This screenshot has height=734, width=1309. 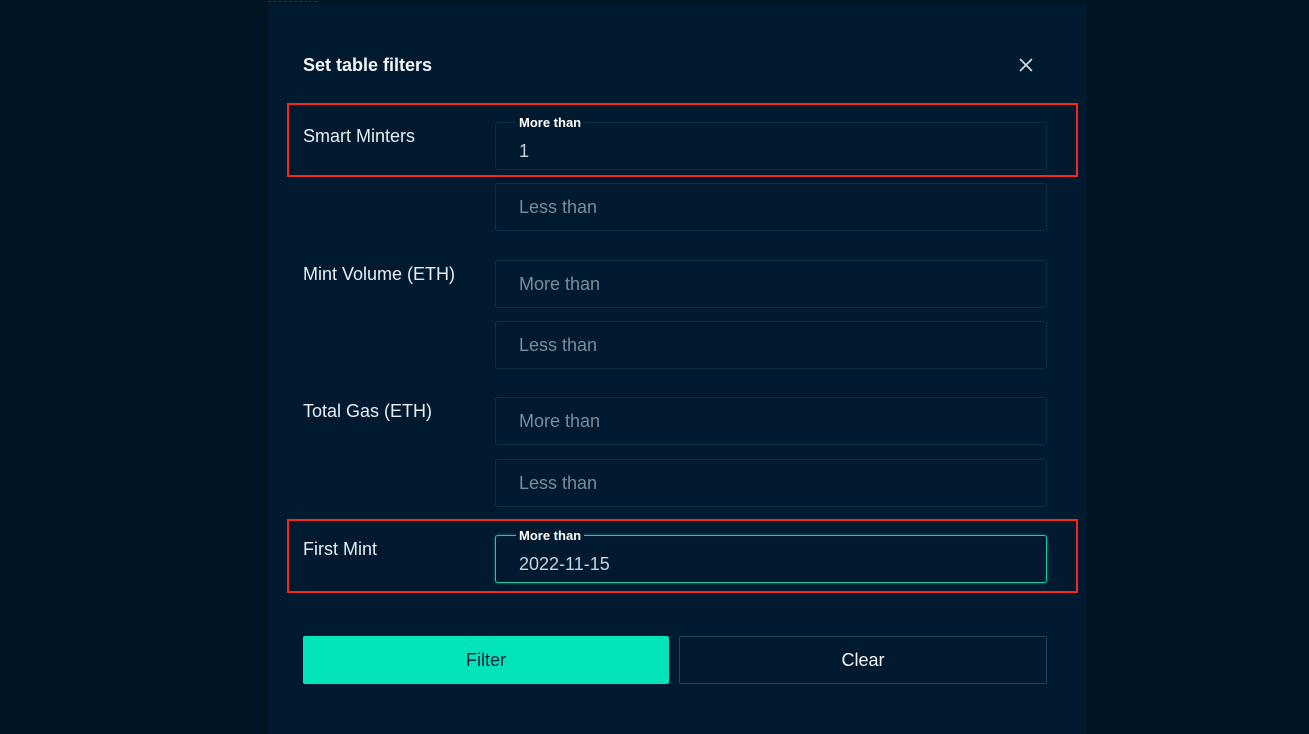 I want to click on mint-volume-less-than-field, so click(x=771, y=345).